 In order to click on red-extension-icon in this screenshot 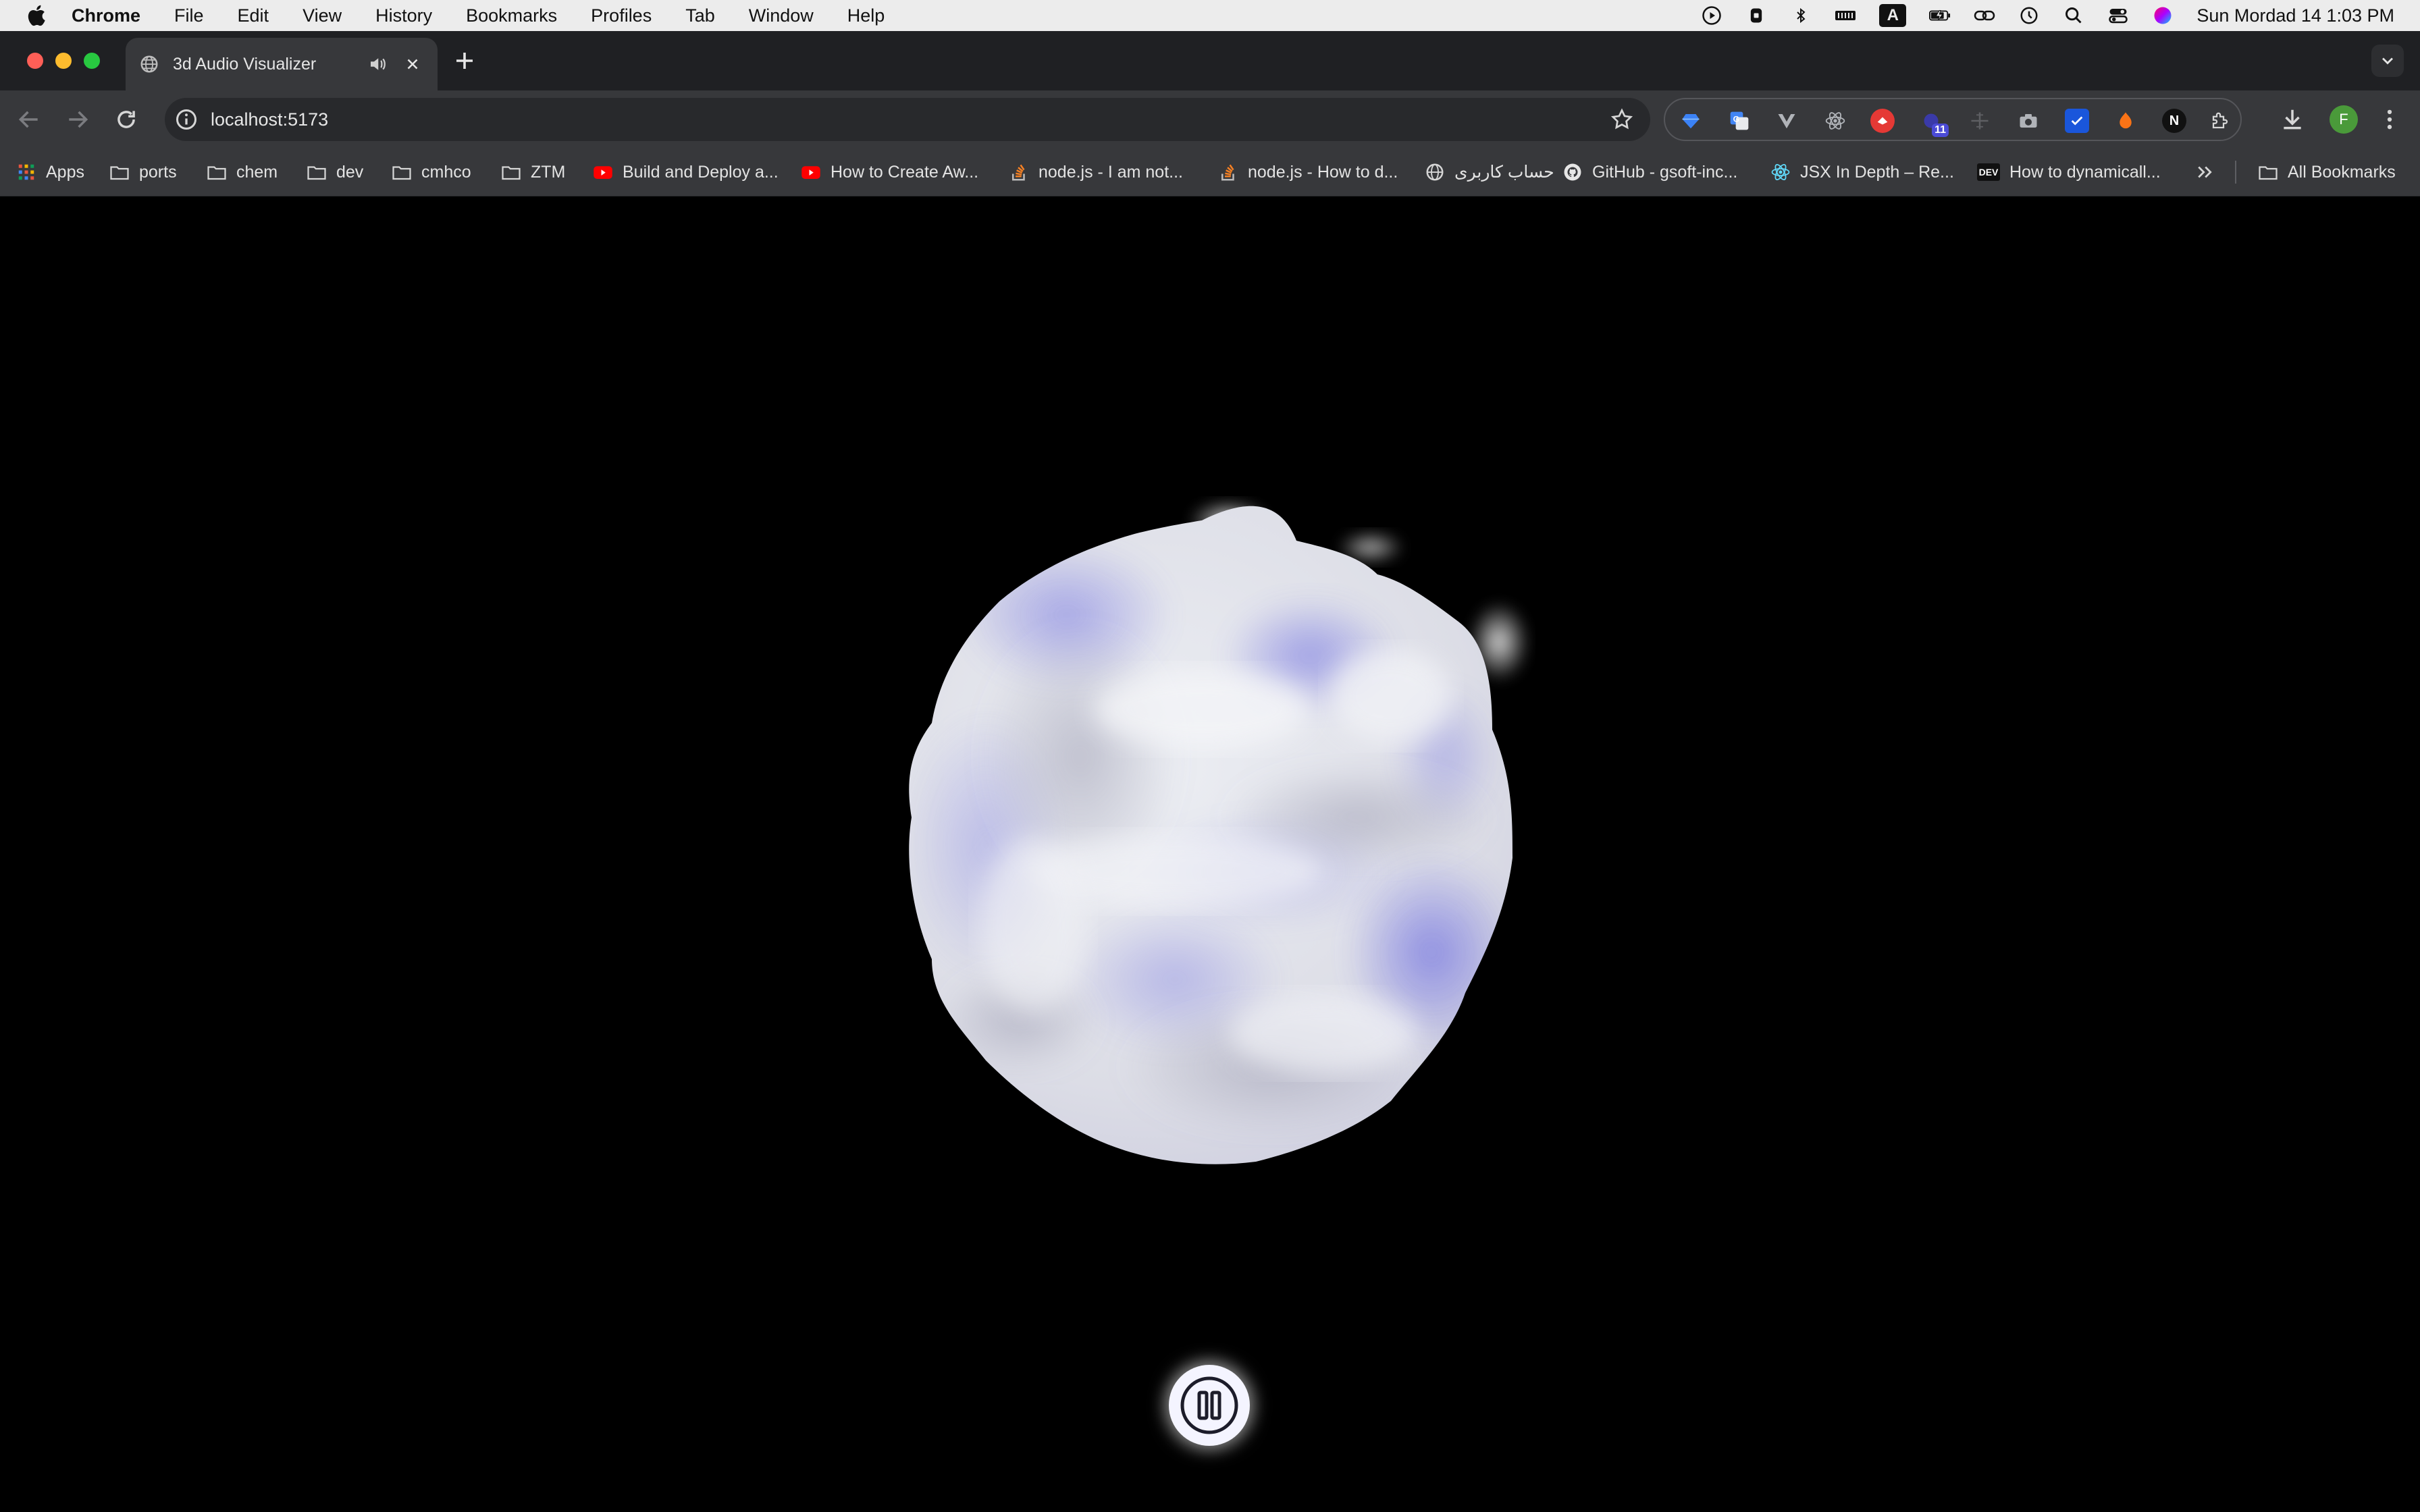, I will do `click(1882, 121)`.